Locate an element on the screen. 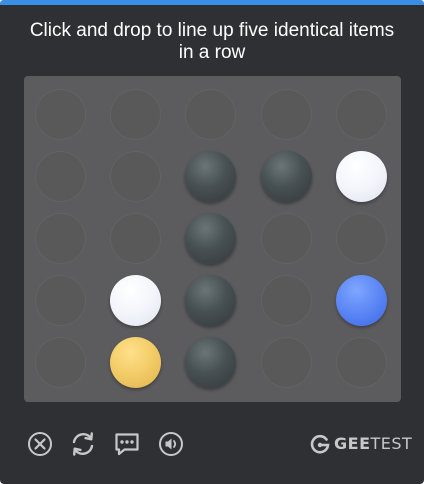  geetest-logo-icon is located at coordinates (321, 444).